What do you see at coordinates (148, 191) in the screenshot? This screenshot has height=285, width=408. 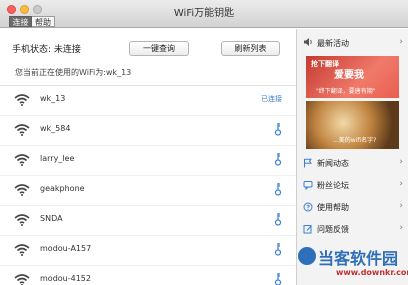 I see `wifi-row: geakphone` at bounding box center [148, 191].